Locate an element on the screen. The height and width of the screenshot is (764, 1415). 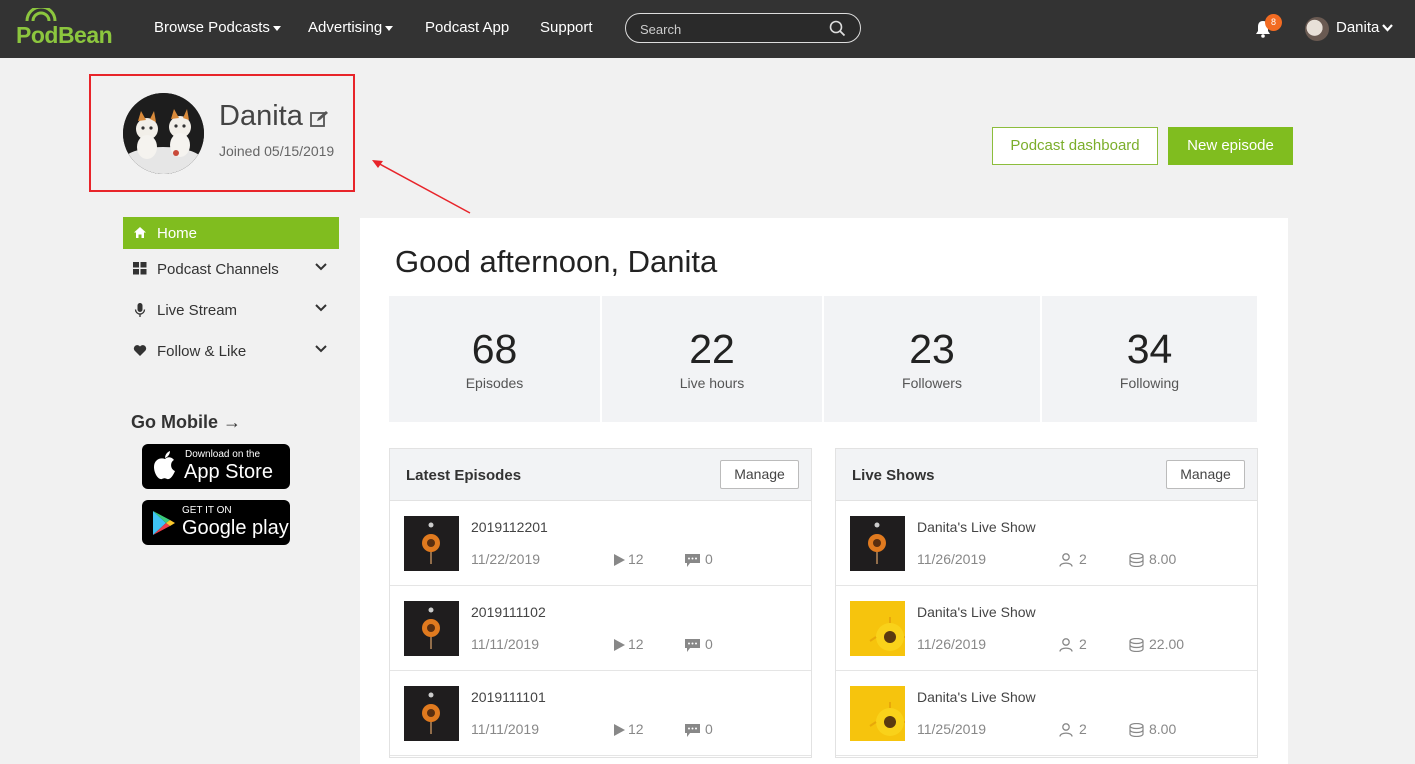
episode-title: 2019111101 is located at coordinates (508, 697).